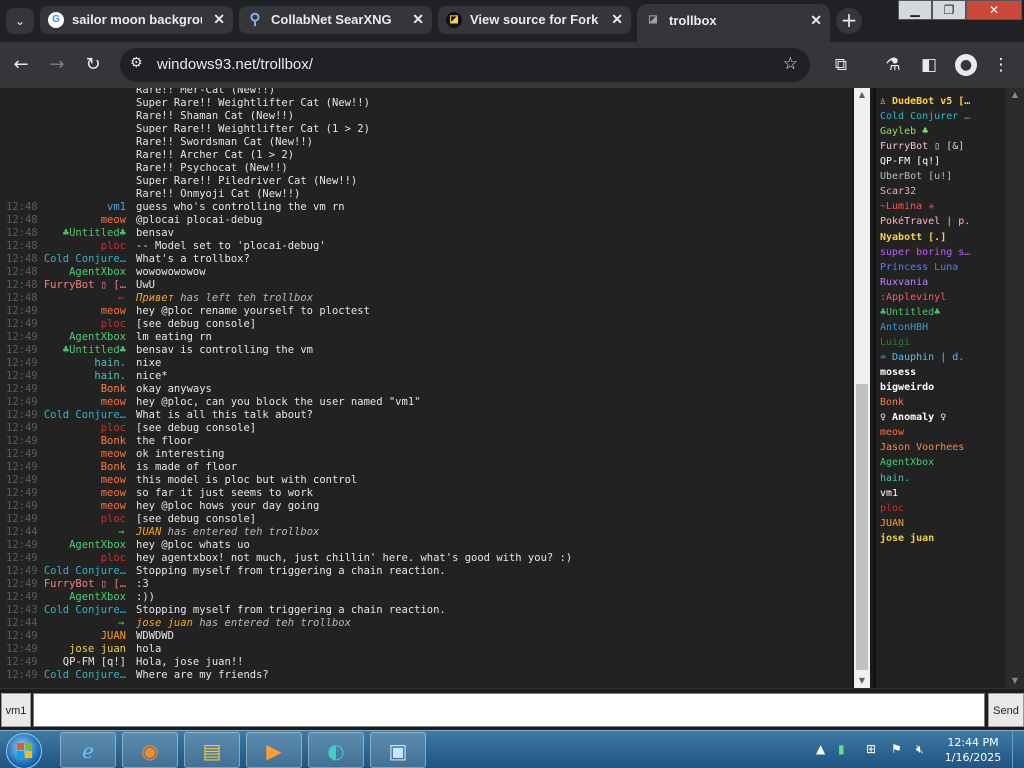  What do you see at coordinates (116, 207) in the screenshot?
I see `message-nick: vm1` at bounding box center [116, 207].